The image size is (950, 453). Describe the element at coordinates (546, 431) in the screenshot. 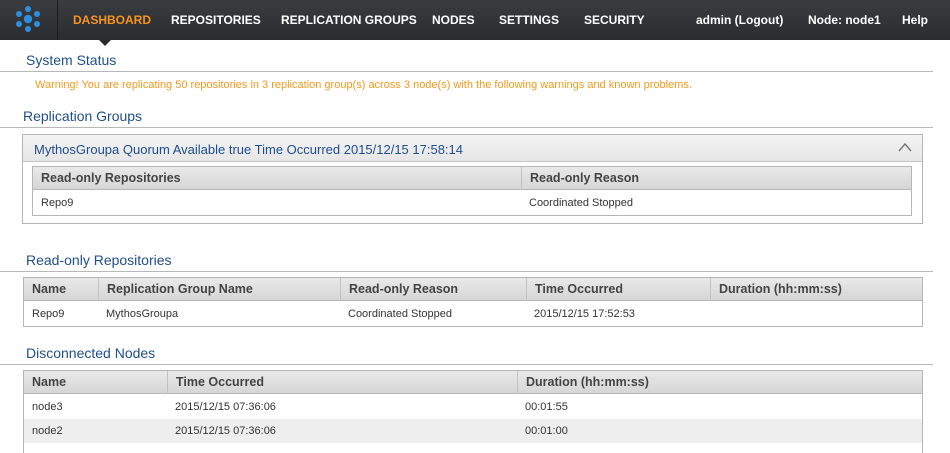

I see `table-cell: 00:01:00` at that location.